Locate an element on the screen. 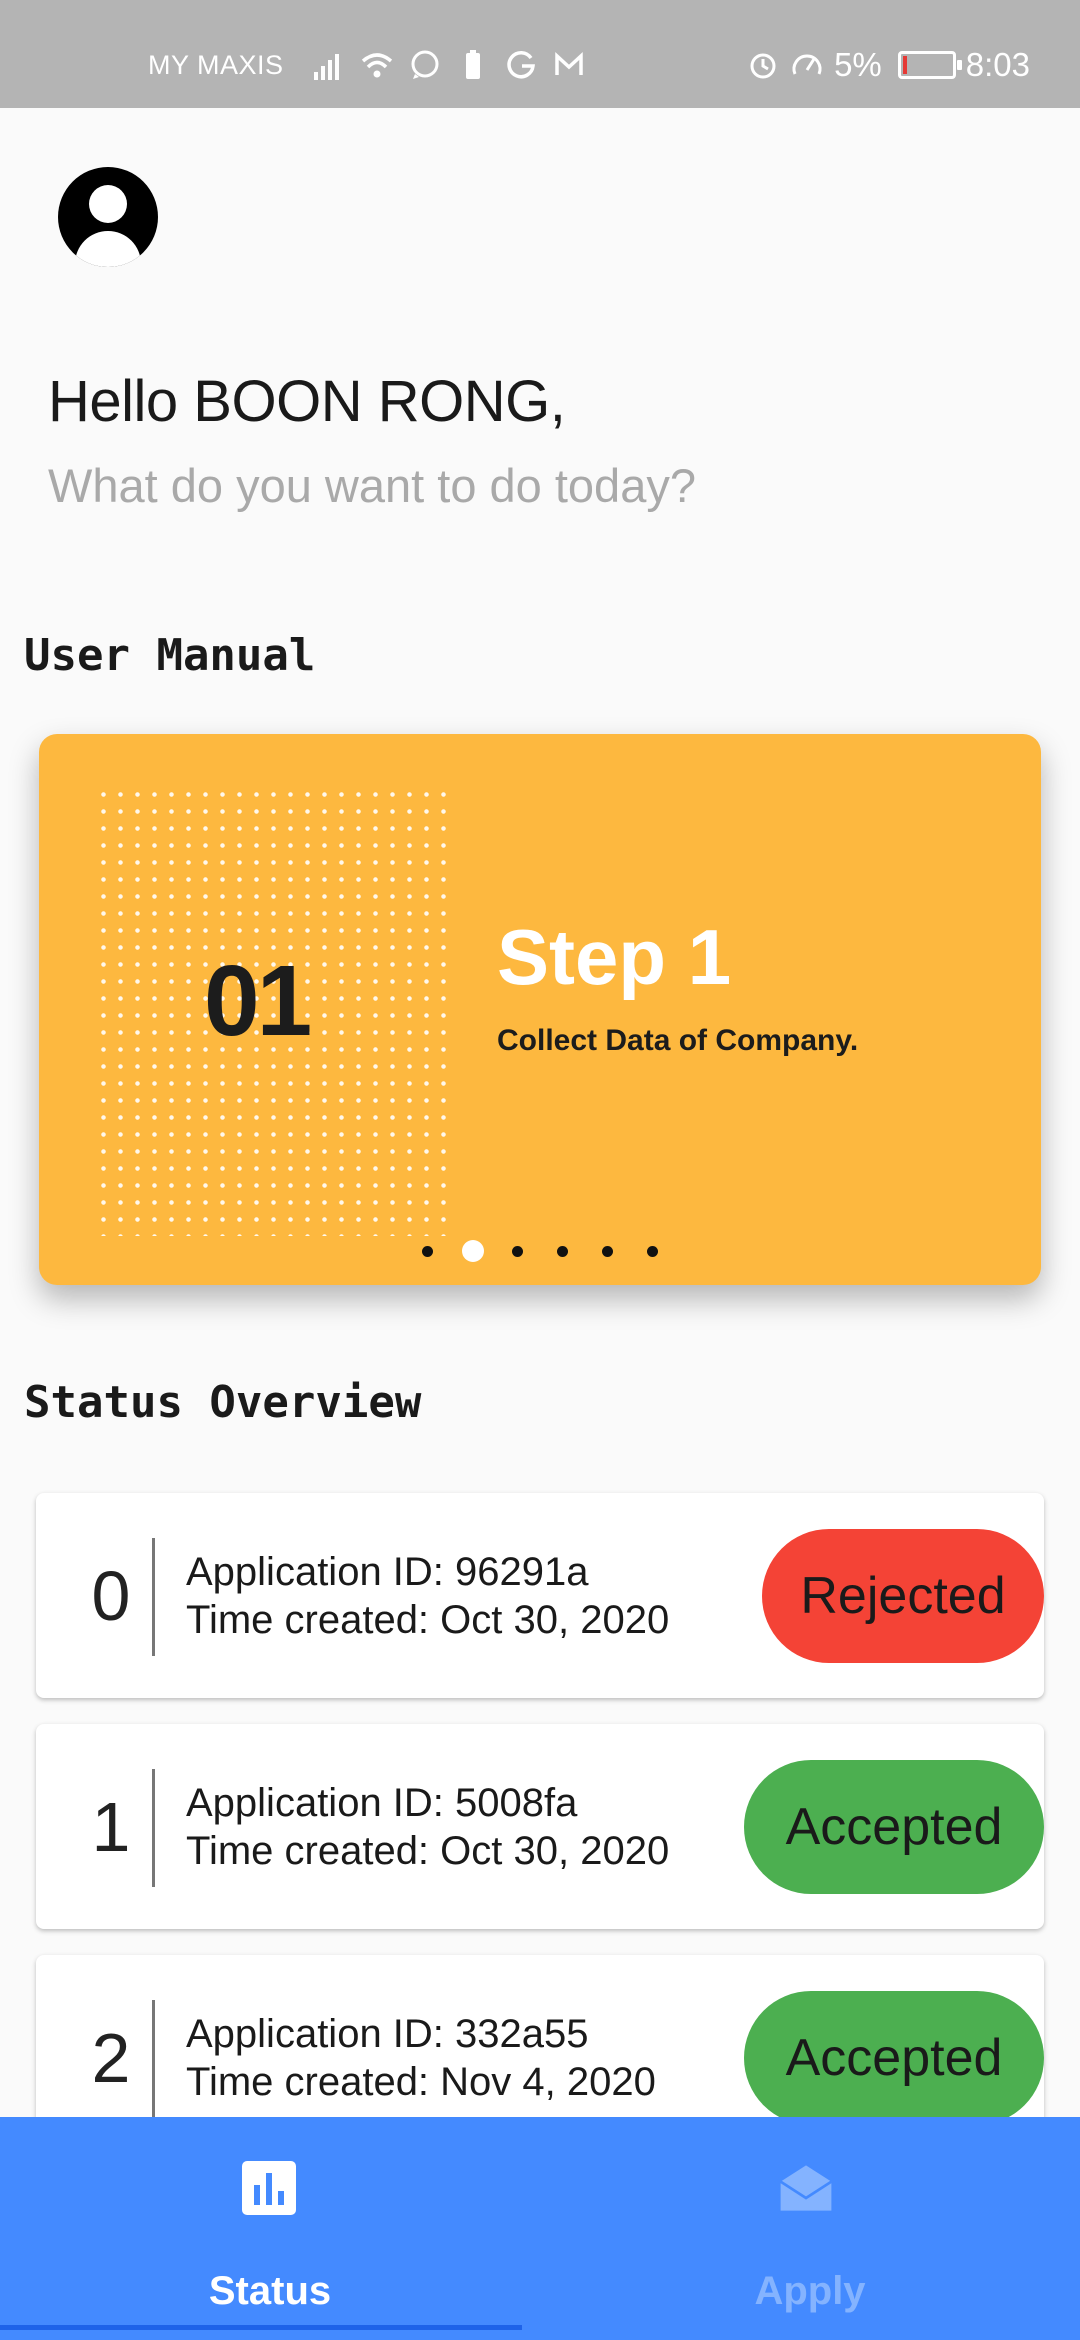  pager-dot-active is located at coordinates (472, 1251).